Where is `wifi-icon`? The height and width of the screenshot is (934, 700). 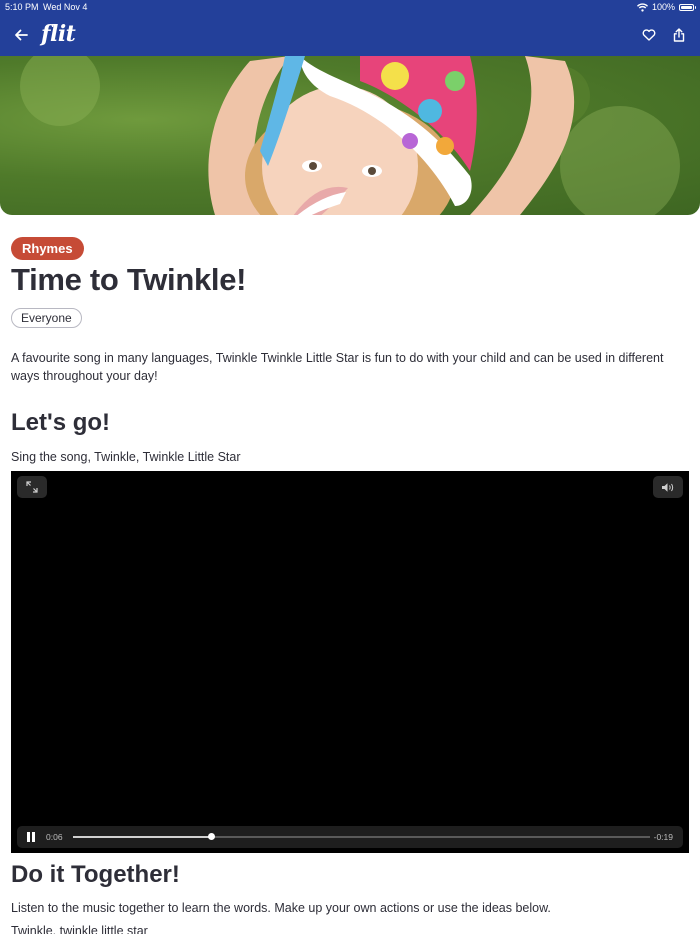
wifi-icon is located at coordinates (642, 7).